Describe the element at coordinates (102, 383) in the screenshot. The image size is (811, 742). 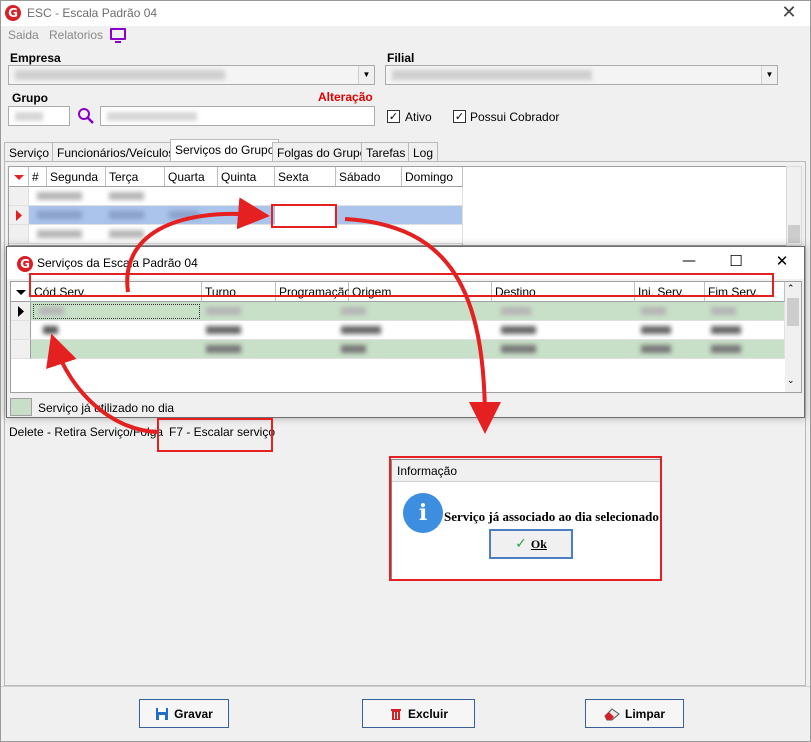
I see `arrow-f7-to-row` at that location.